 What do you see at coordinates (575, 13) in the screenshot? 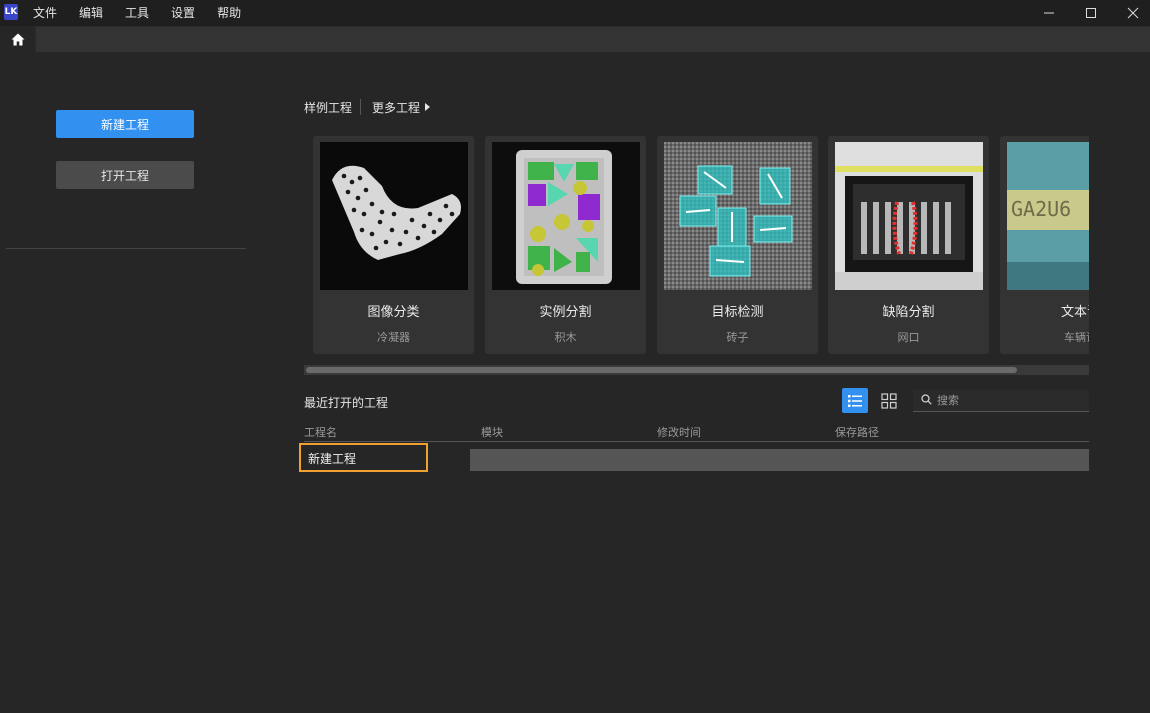
I see `title-bar: LK 文件 编辑 工具 设置 帮助` at bounding box center [575, 13].